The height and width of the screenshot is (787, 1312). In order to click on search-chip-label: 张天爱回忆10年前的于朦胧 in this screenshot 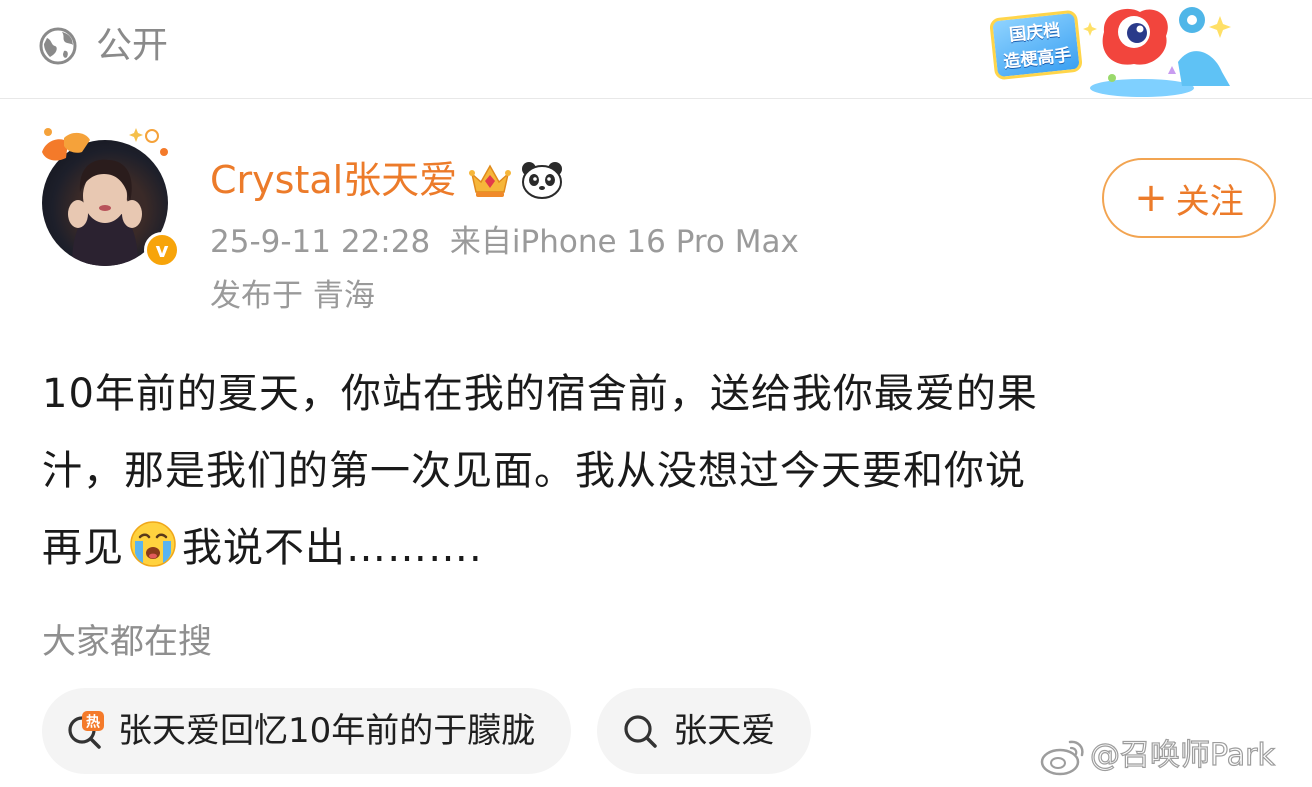, I will do `click(327, 731)`.